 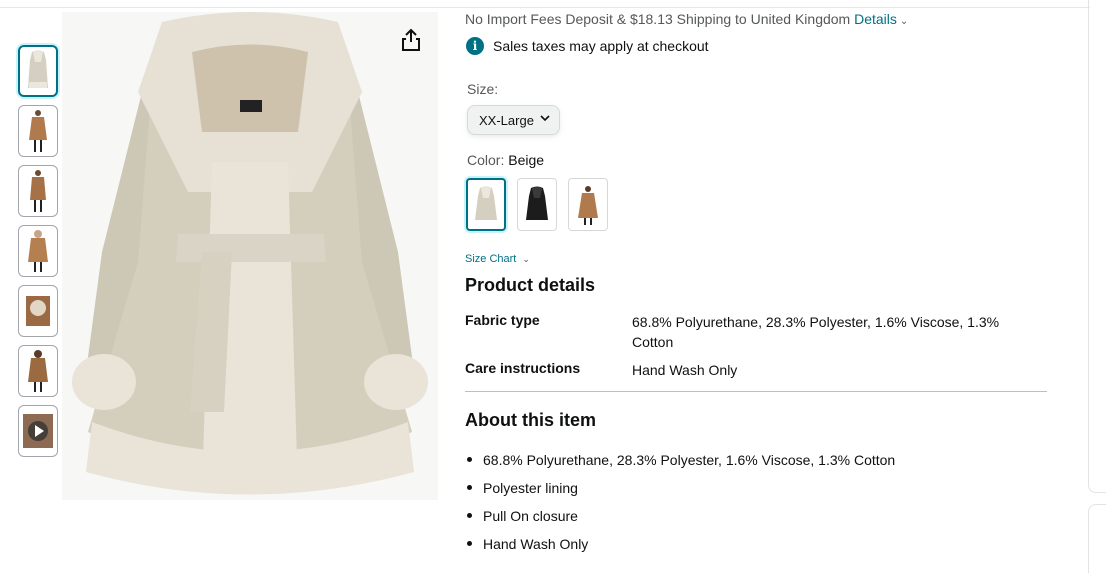 I want to click on about-heading: About this item, so click(x=530, y=420).